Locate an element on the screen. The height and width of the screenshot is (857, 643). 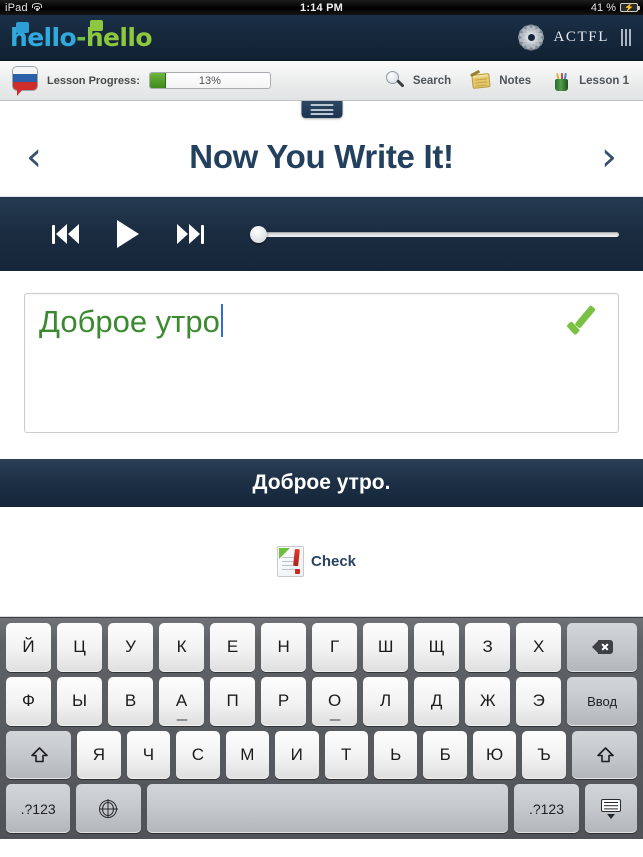
keyboard-row: .?123 .?123 is located at coordinates (321, 808).